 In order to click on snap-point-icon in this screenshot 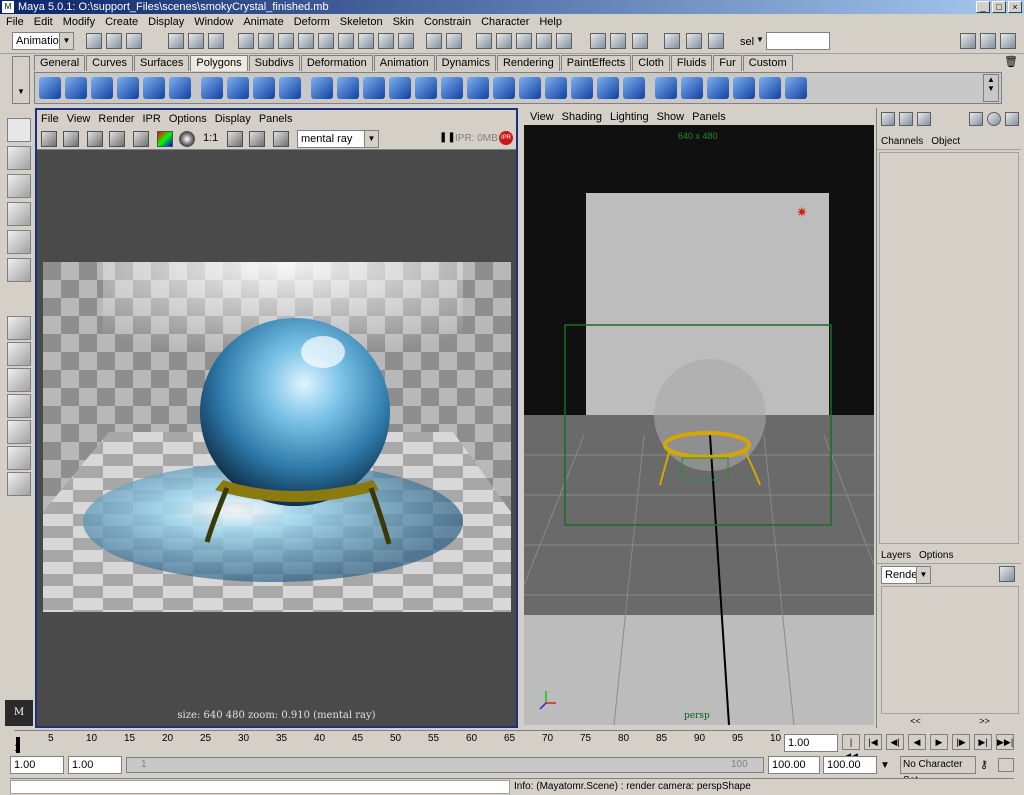, I will do `click(524, 41)`.